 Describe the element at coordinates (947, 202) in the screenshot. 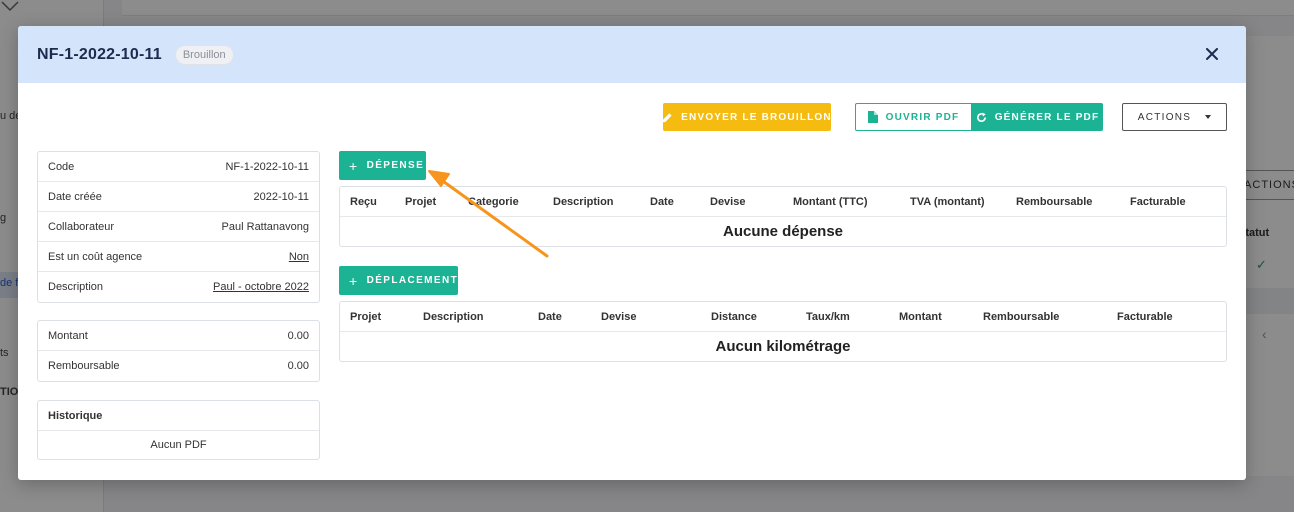

I see `column-header: TVA (montant)` at that location.